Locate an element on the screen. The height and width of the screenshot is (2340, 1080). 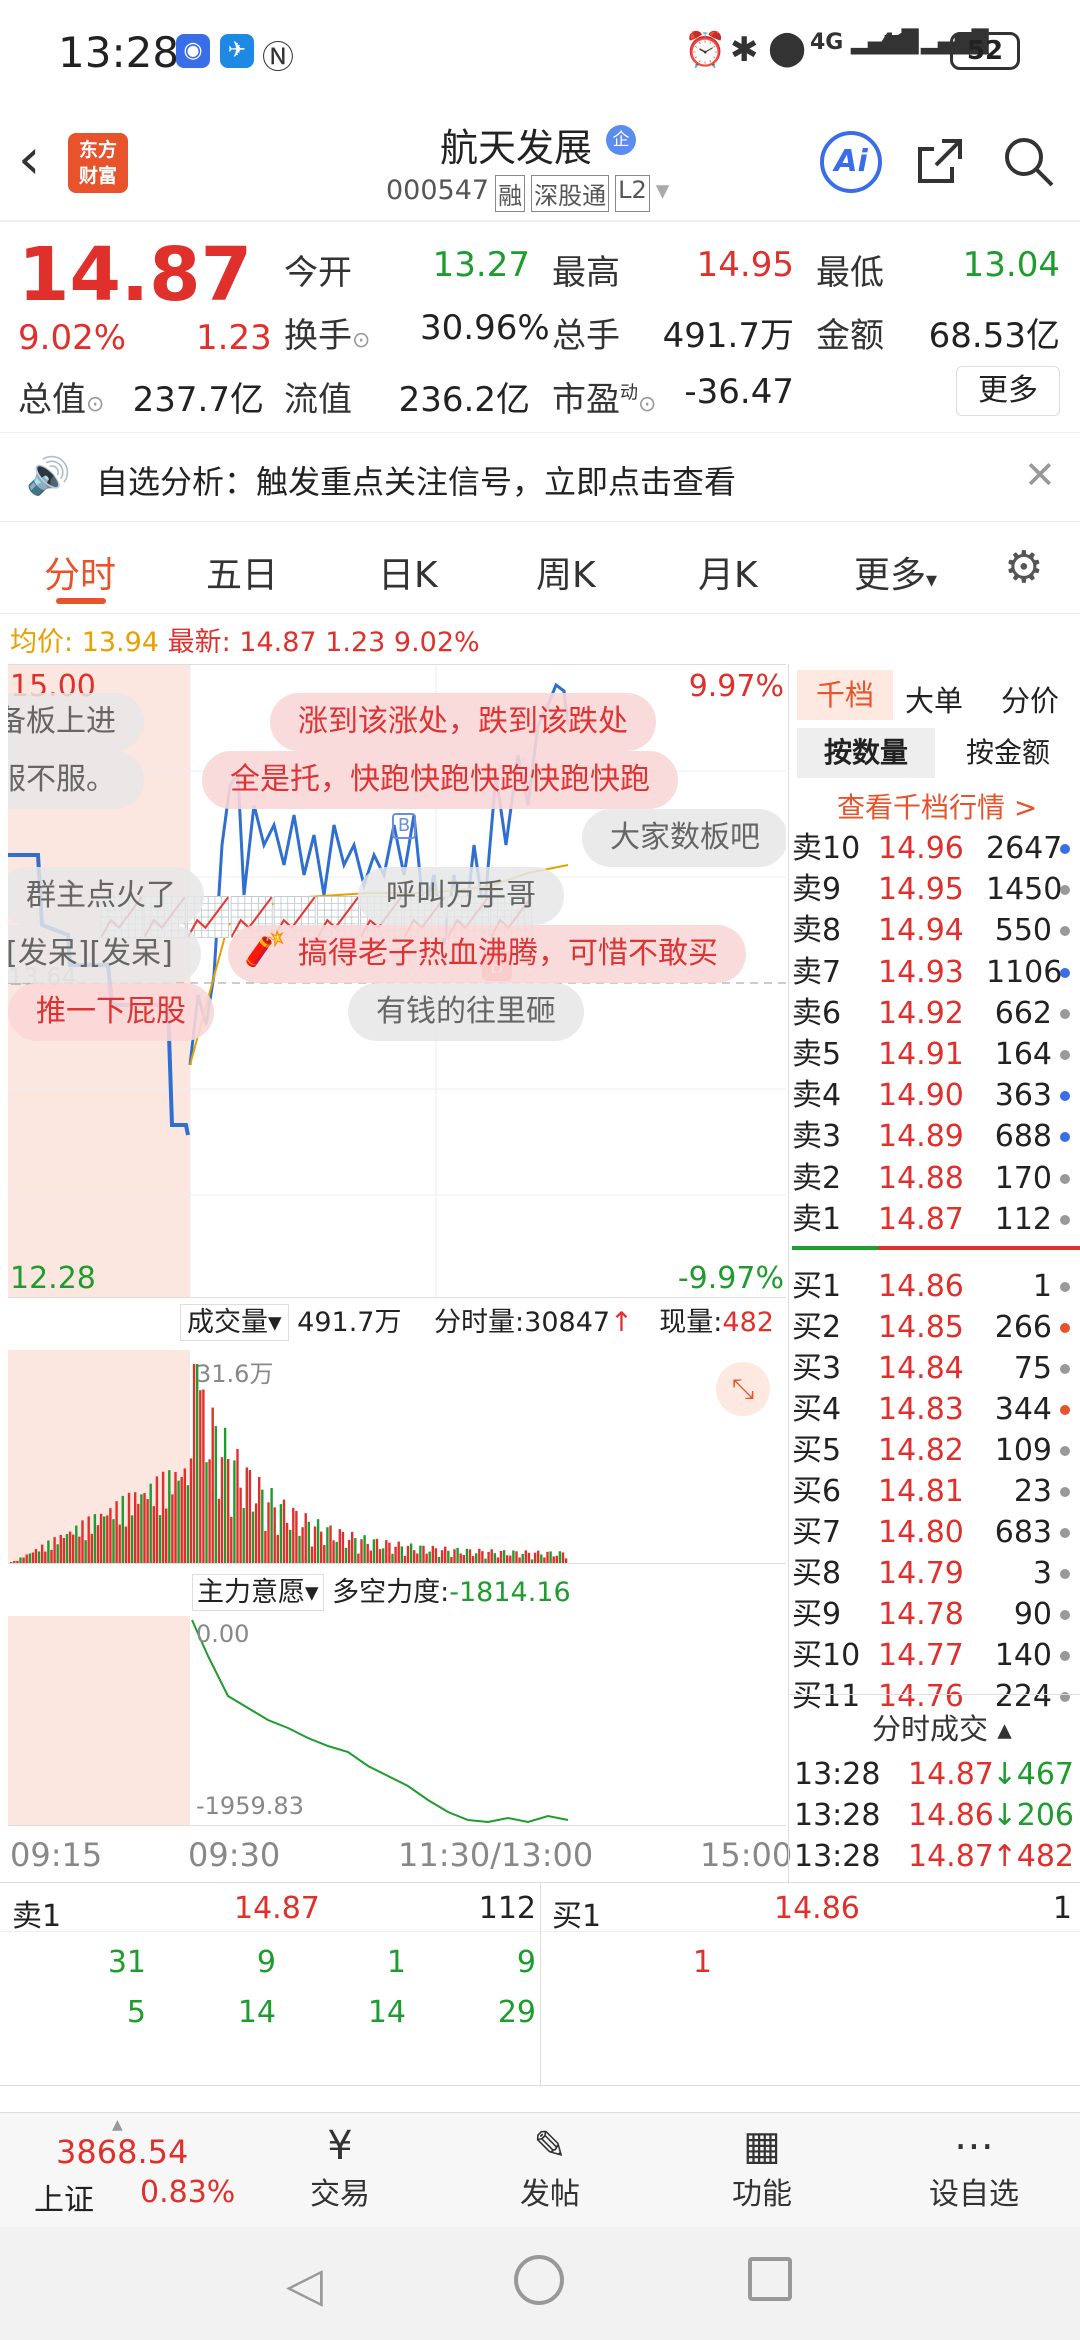
recents-square-icon is located at coordinates (770, 2279).